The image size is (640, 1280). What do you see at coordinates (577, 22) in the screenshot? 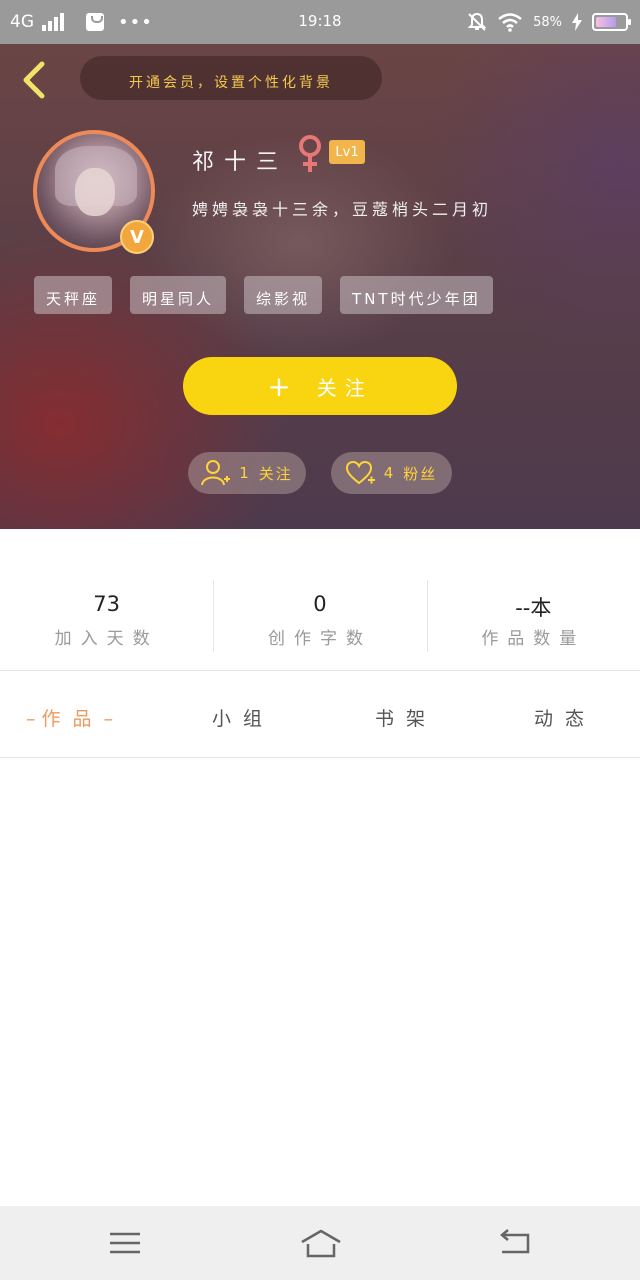
I see `charging-icon` at bounding box center [577, 22].